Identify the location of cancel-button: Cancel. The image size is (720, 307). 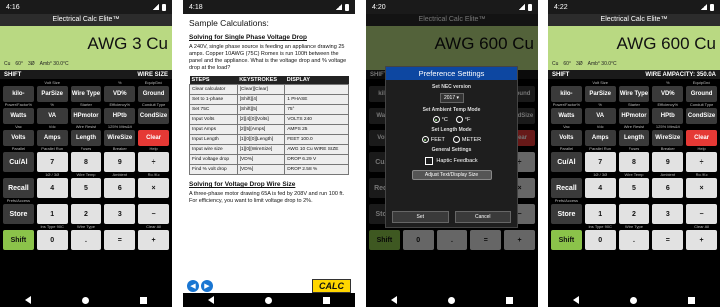
(482, 217).